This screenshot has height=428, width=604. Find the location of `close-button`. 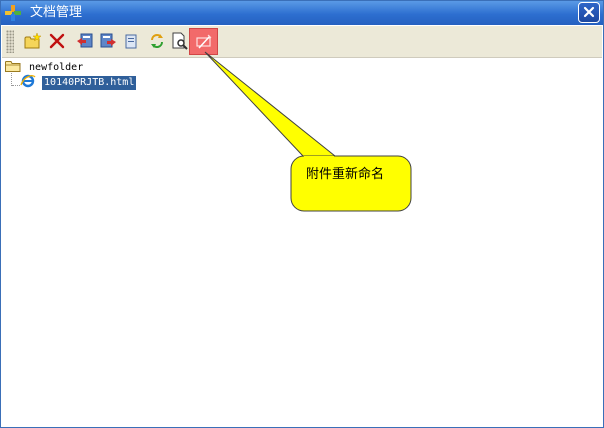

close-button is located at coordinates (589, 12).